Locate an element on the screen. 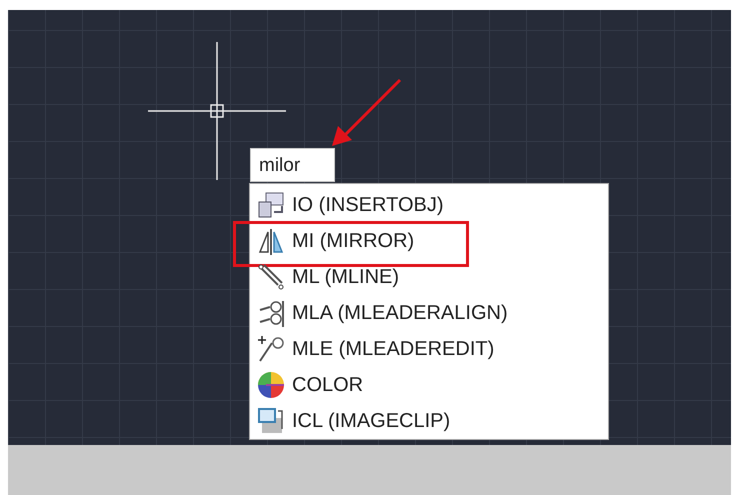  insert-object-icon is located at coordinates (271, 205).